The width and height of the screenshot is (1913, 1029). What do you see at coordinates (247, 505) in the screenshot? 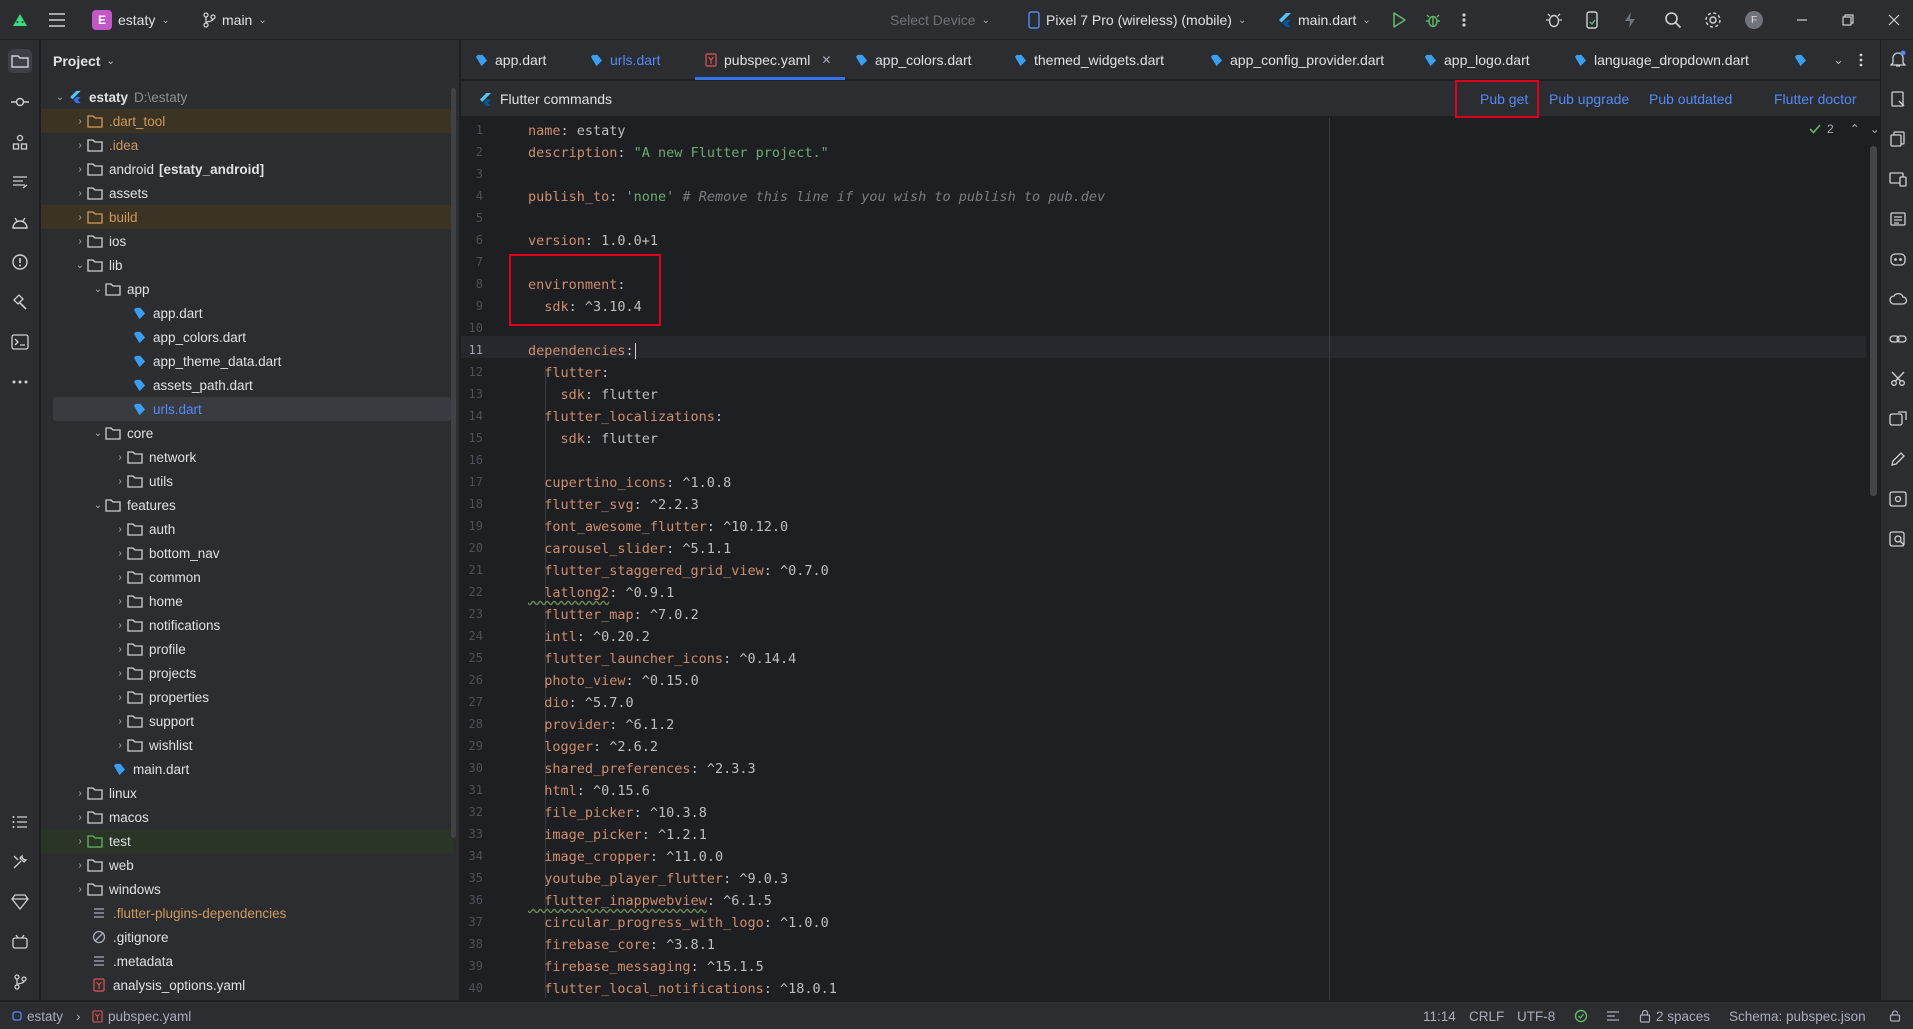
I see `tree-item-features: ⌄ features` at bounding box center [247, 505].